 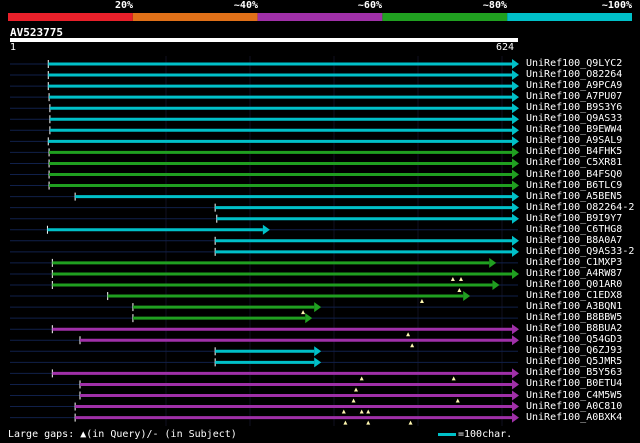 I want to click on hit-label: UniRef100_Q5JMR5, so click(x=574, y=361).